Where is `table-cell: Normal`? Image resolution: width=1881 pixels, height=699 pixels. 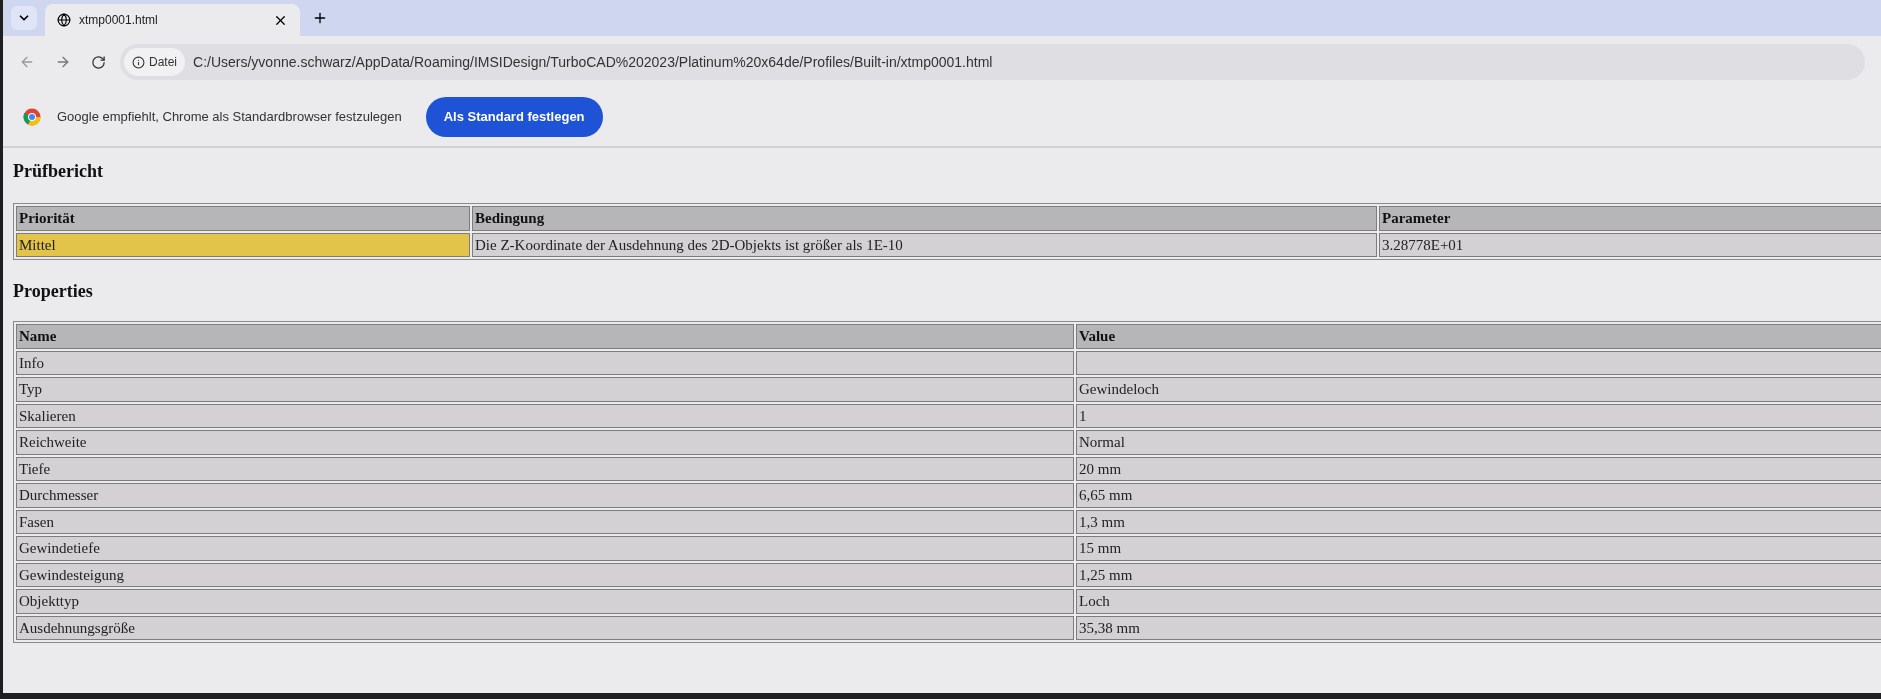
table-cell: Normal is located at coordinates (1478, 442).